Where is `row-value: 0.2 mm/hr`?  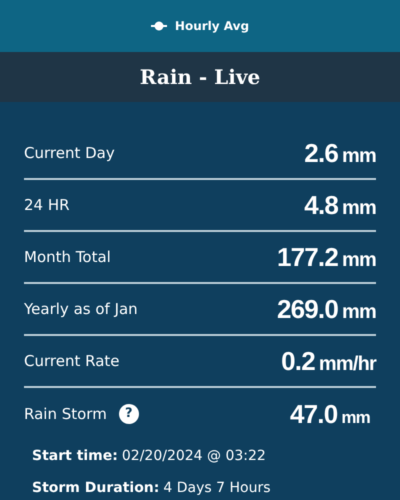
row-value: 0.2 mm/hr is located at coordinates (328, 361).